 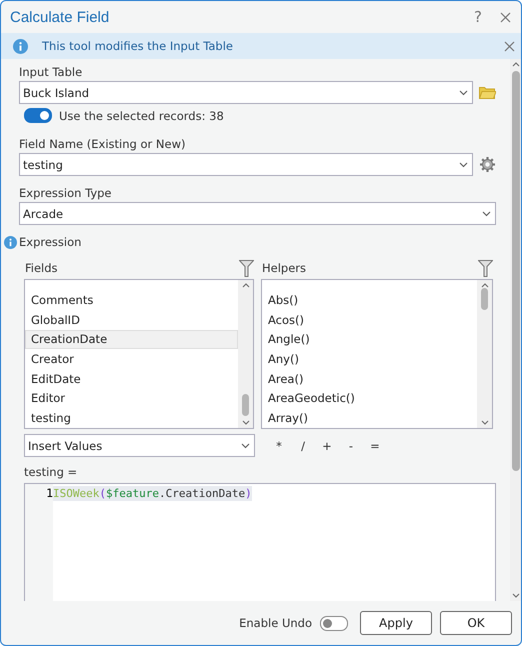 What do you see at coordinates (41, 268) in the screenshot?
I see `list-heading: Fields` at bounding box center [41, 268].